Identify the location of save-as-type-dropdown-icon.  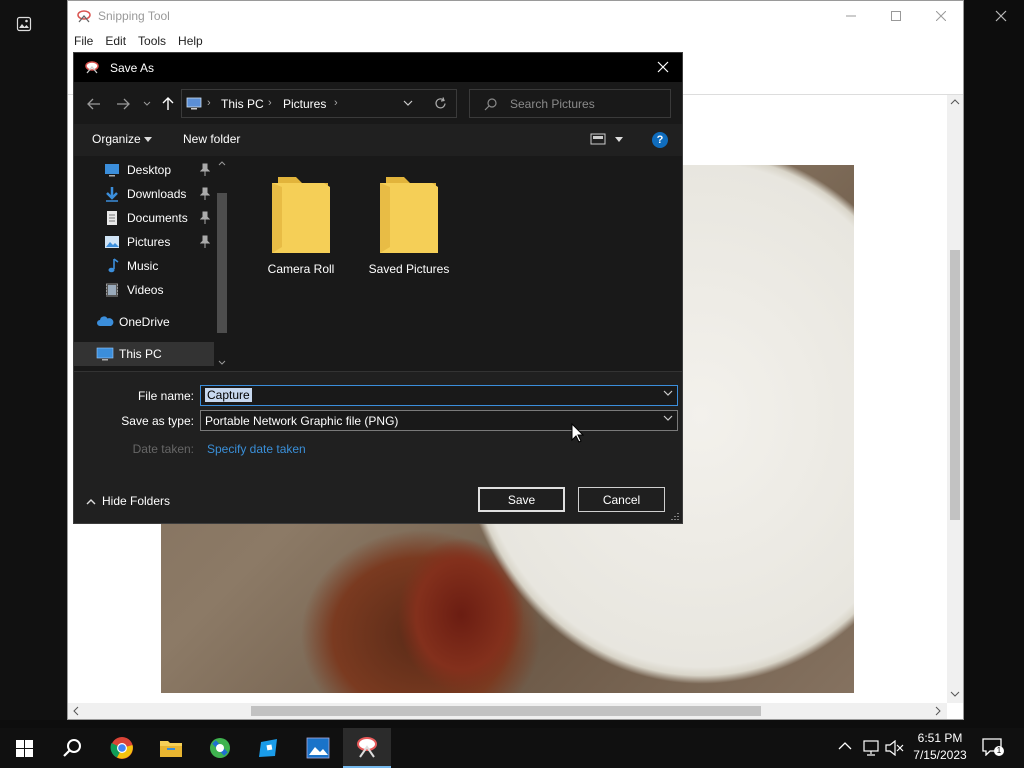
(668, 418).